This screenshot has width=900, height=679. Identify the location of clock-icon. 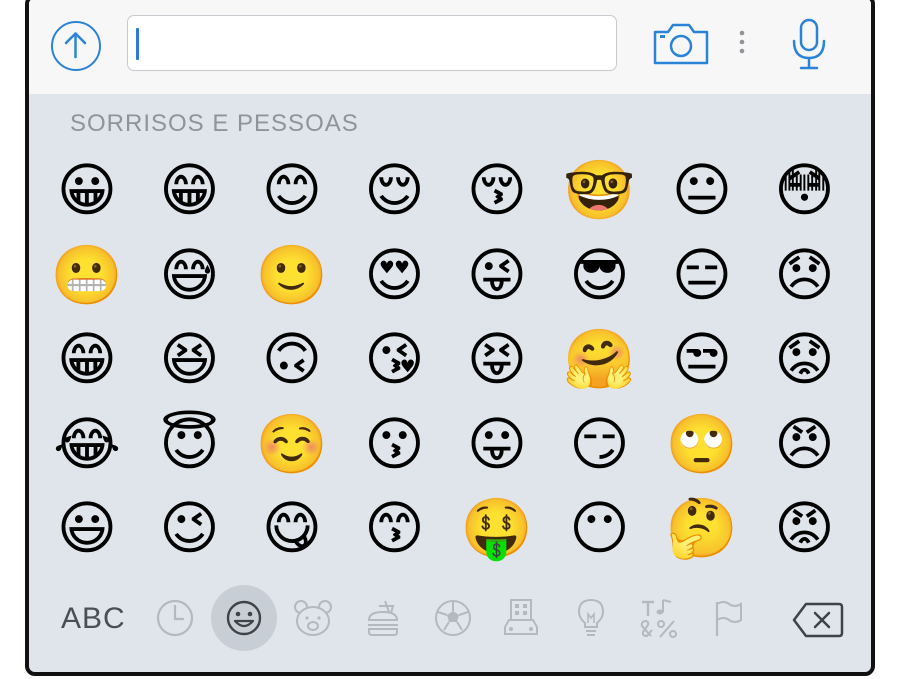
(175, 618).